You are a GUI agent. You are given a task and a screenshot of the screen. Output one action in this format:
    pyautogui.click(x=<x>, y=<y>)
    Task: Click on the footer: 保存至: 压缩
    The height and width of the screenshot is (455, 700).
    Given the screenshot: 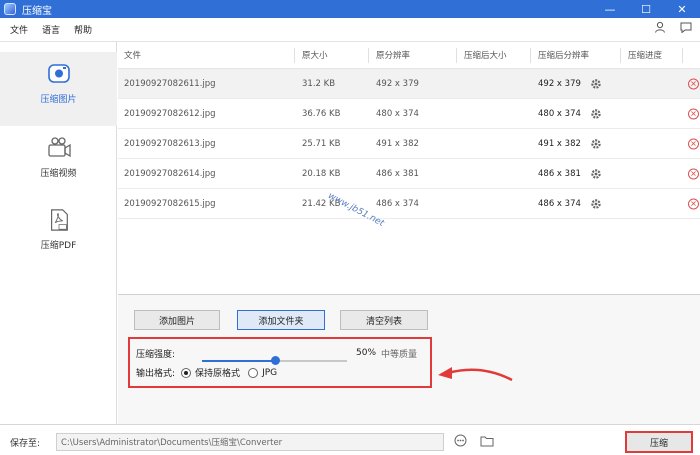 What is the action you would take?
    pyautogui.click(x=350, y=439)
    